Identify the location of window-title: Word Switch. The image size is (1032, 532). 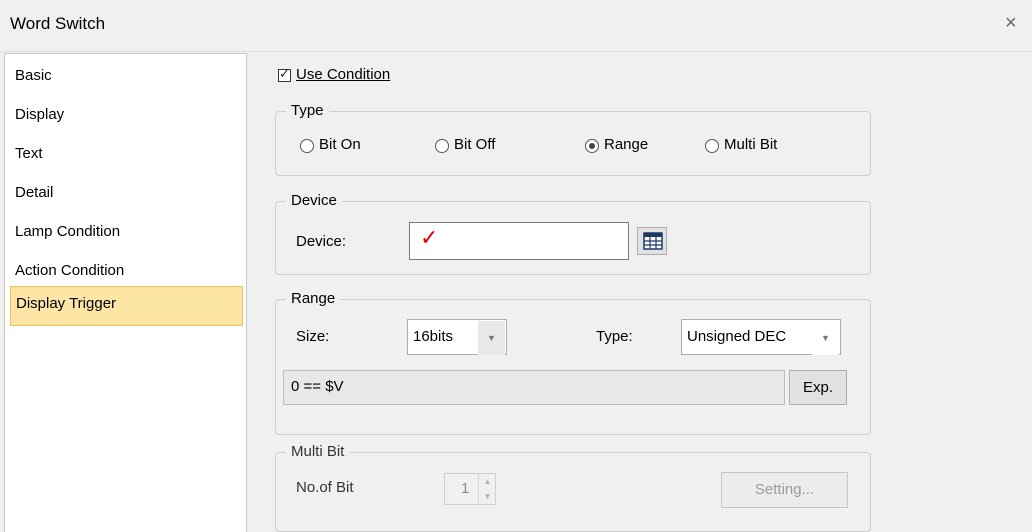
(58, 23).